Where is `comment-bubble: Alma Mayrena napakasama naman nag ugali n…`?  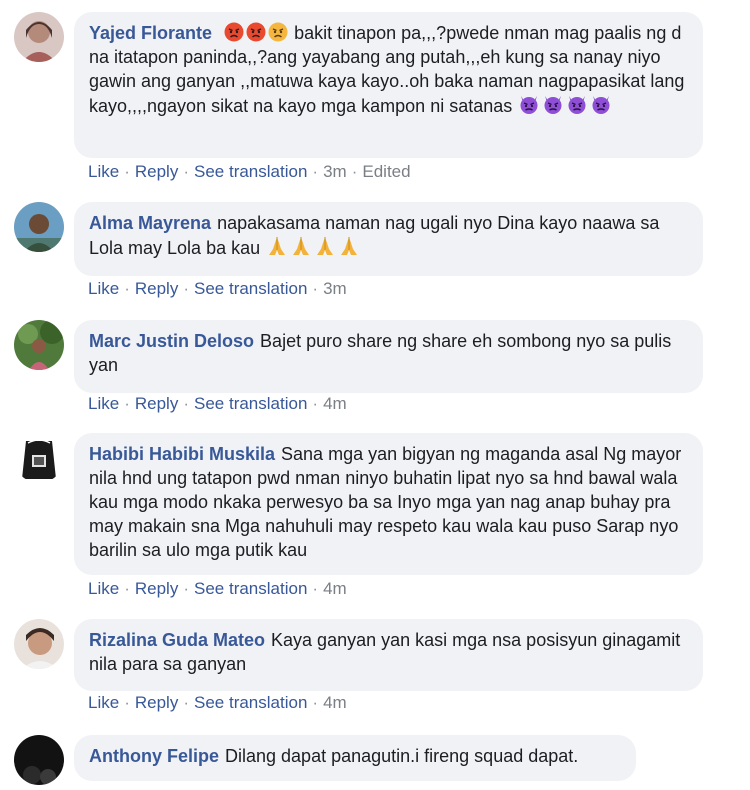 comment-bubble: Alma Mayrena napakasama naman nag ugali n… is located at coordinates (388, 239).